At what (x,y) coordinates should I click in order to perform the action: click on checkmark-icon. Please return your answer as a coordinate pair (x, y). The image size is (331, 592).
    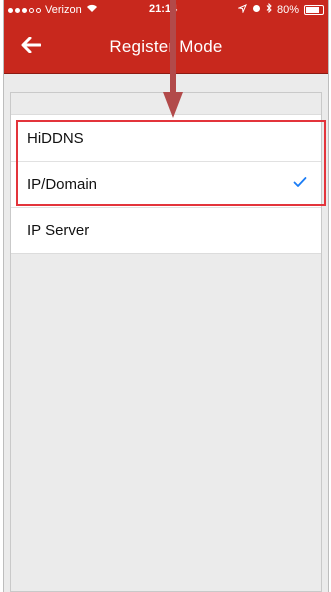
    Looking at the image, I should click on (300, 183).